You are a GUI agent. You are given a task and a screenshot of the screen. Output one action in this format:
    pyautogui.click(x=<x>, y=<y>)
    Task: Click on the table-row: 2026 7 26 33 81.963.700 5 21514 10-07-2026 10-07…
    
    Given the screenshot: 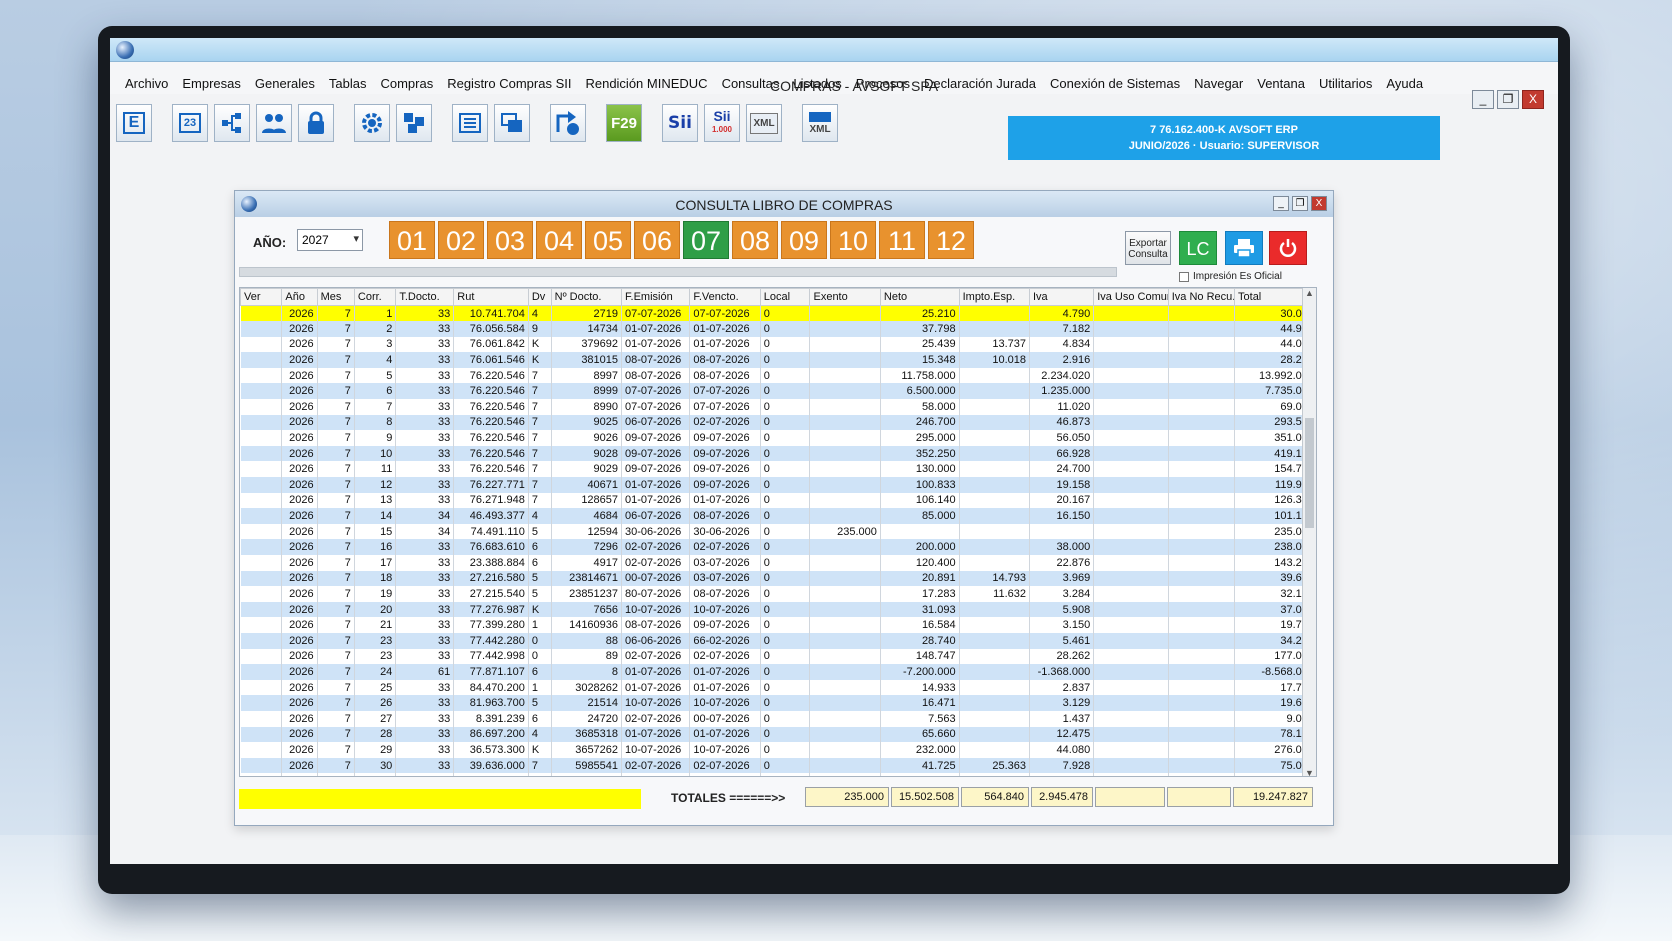 What is the action you would take?
    pyautogui.click(x=778, y=703)
    